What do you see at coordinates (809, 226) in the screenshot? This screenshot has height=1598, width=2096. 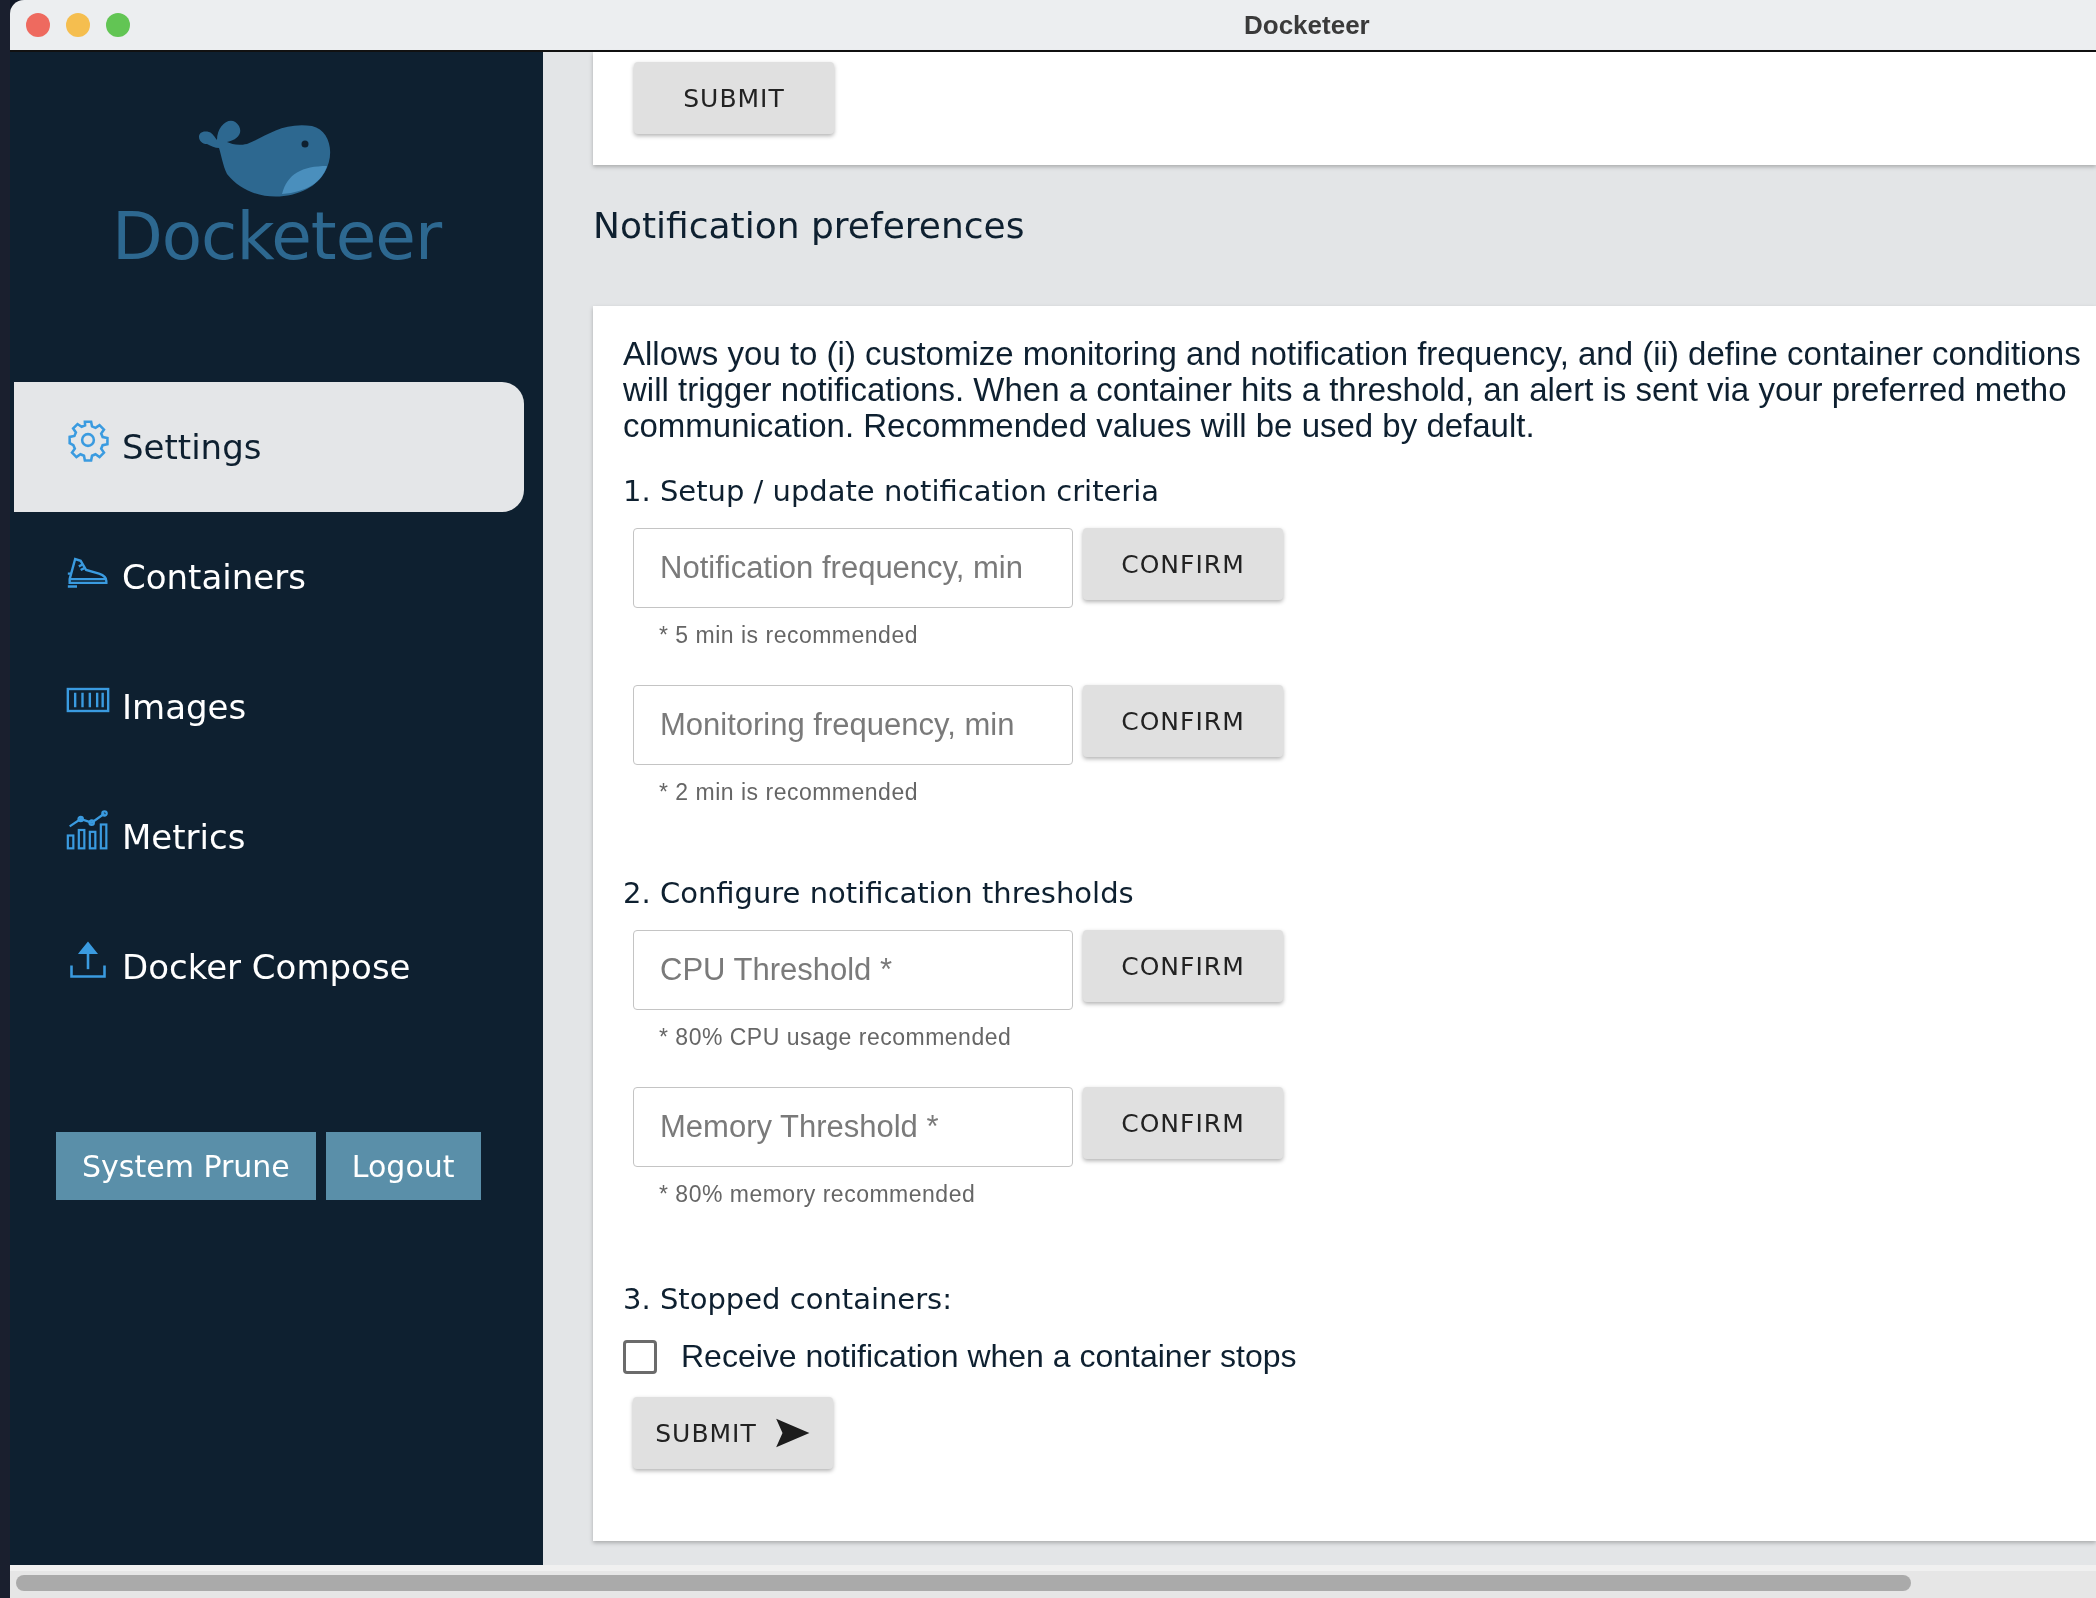 I see `section-title: Notification preferences` at bounding box center [809, 226].